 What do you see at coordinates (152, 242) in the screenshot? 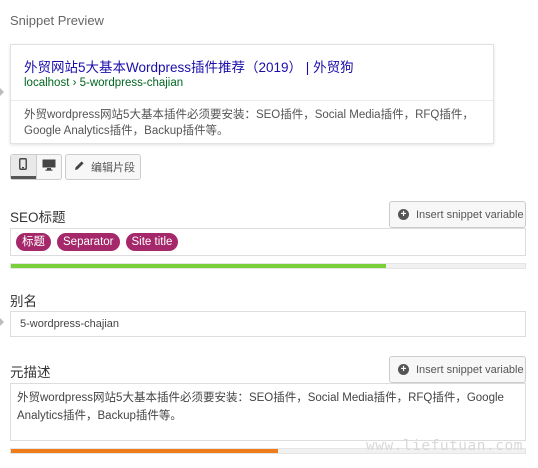
I see `variable-pill: Site title` at bounding box center [152, 242].